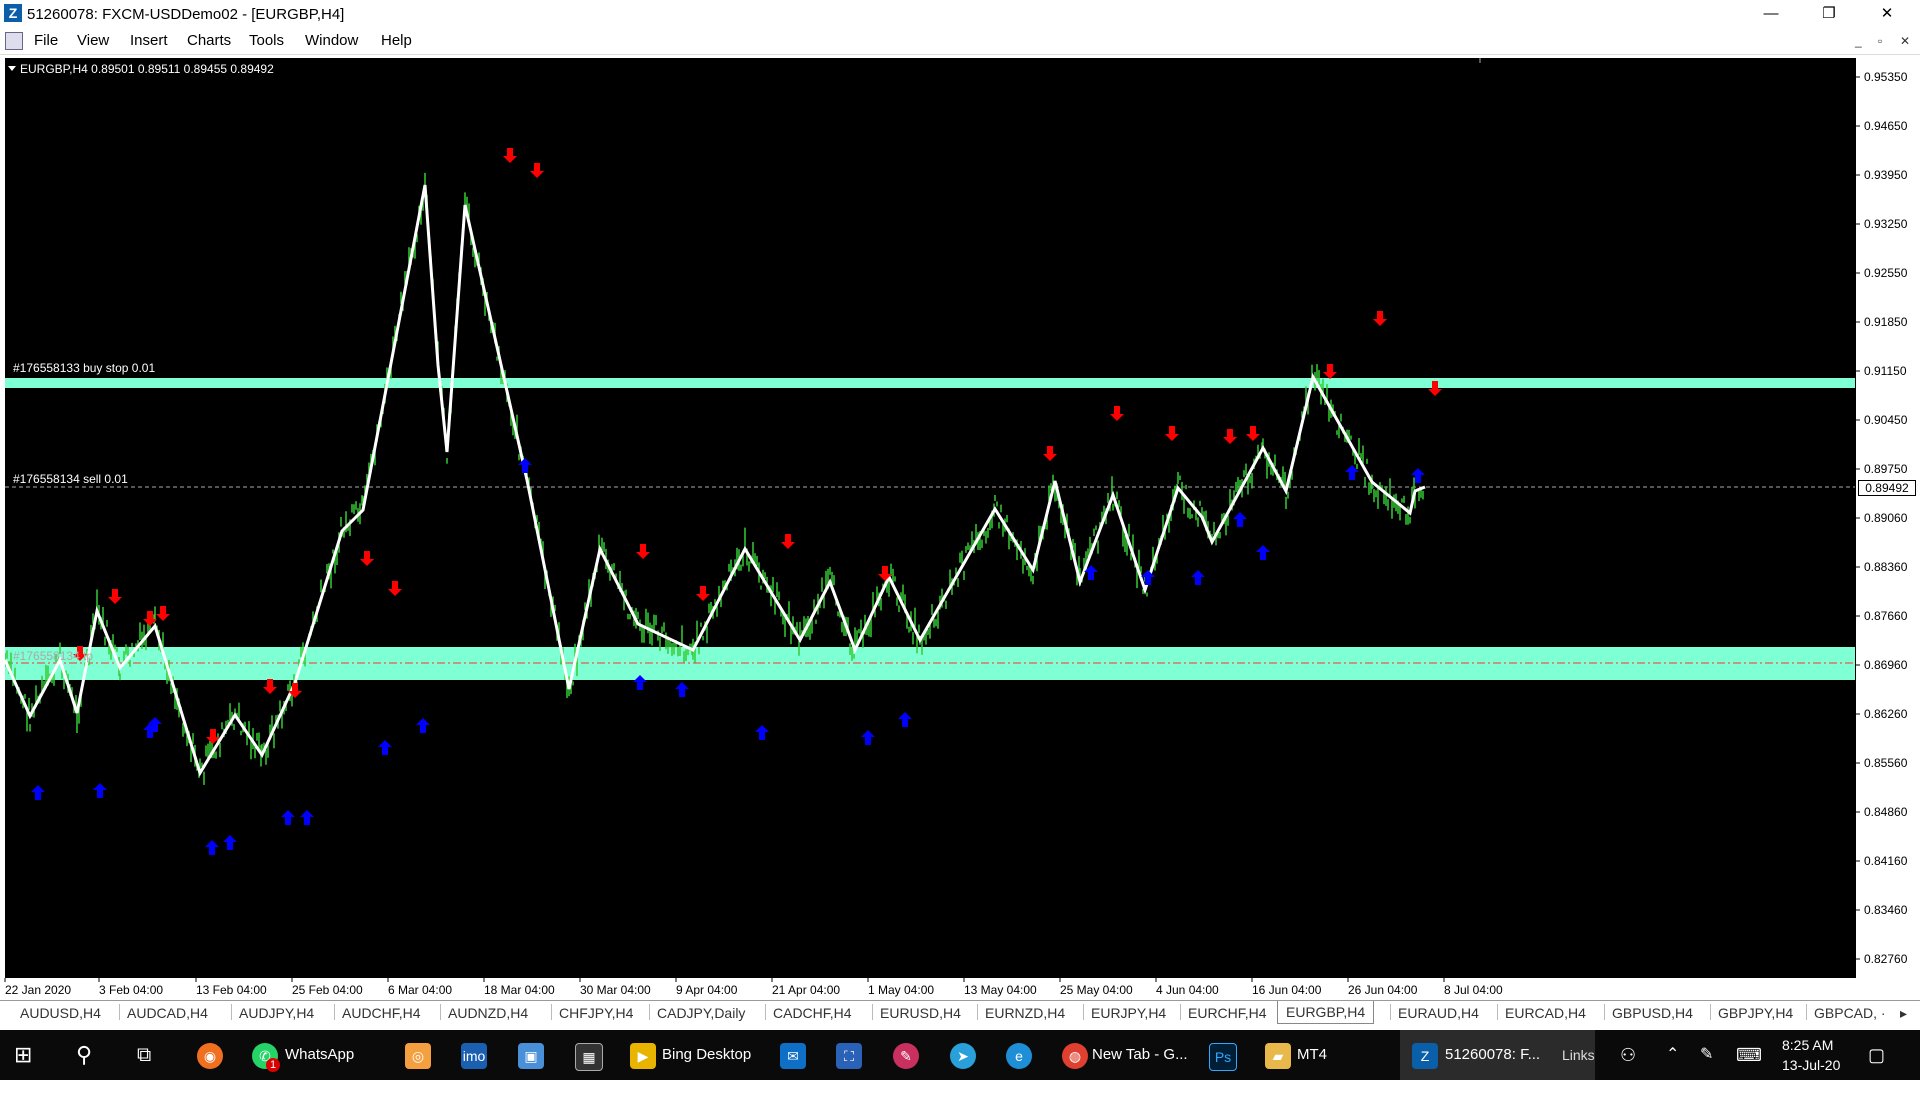 The height and width of the screenshot is (1105, 1920). Describe the element at coordinates (1652, 1013) in the screenshot. I see `chart-tab: GBPUSD,H4` at that location.